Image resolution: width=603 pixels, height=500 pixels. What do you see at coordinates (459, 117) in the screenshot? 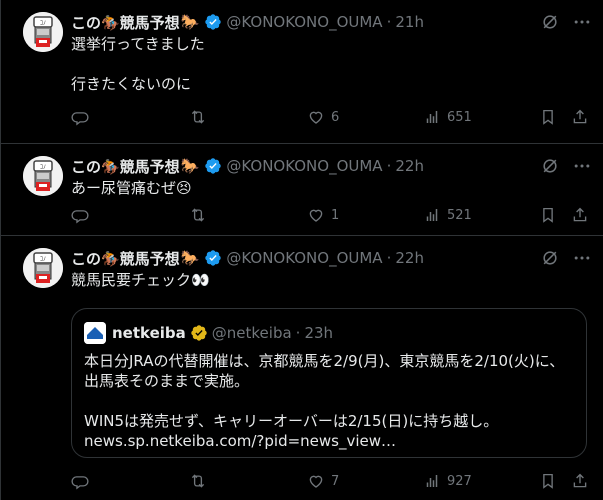
I see `view-count: 651` at bounding box center [459, 117].